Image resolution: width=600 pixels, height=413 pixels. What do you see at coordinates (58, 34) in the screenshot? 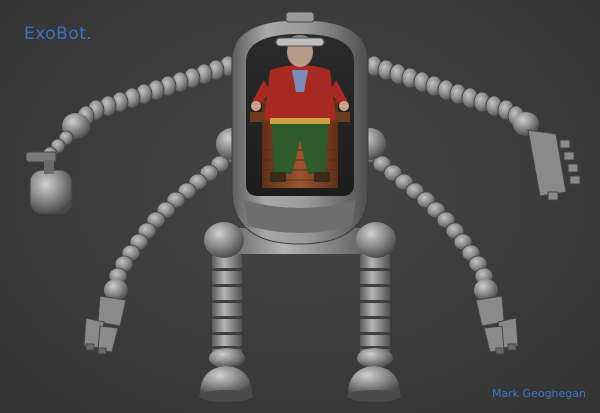
I see `title-label: ExoBot.` at bounding box center [58, 34].